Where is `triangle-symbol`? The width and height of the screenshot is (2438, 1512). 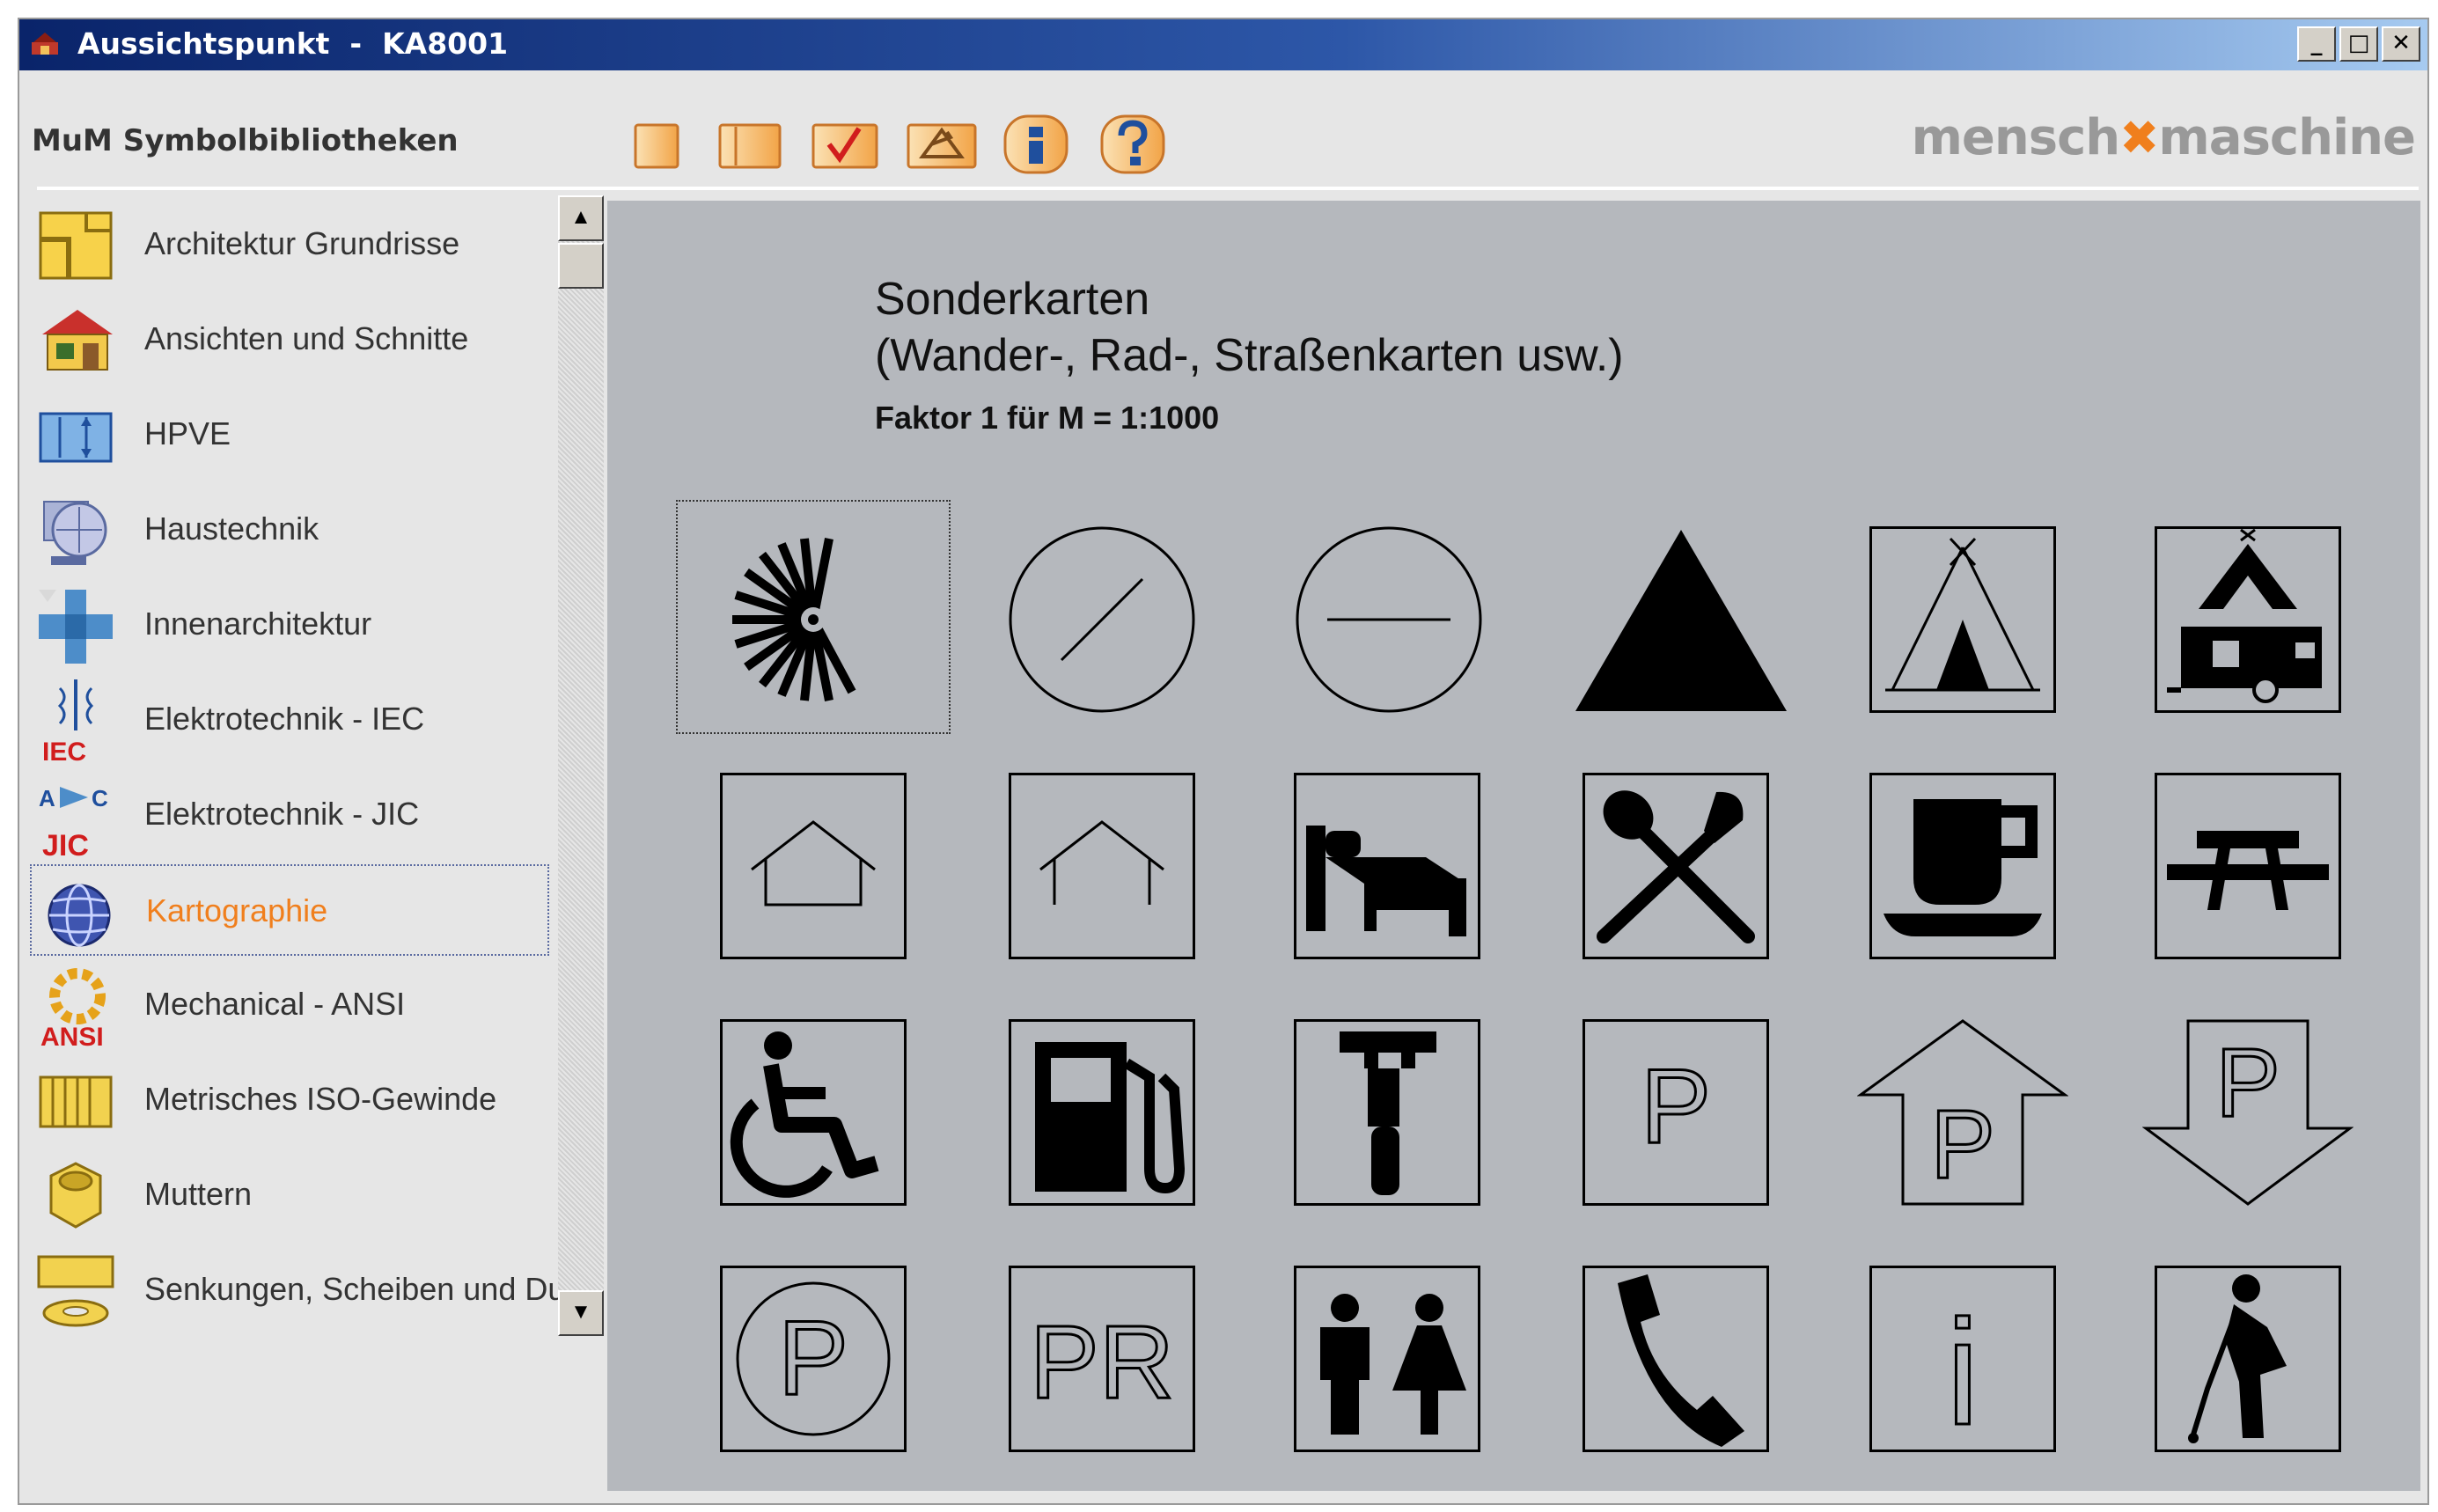
triangle-symbol is located at coordinates (1681, 620).